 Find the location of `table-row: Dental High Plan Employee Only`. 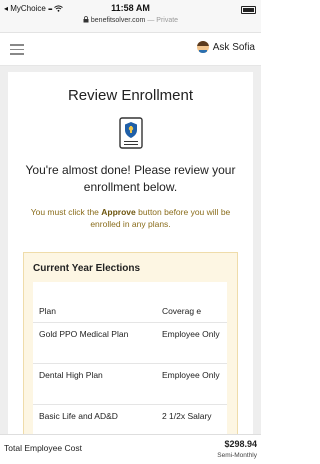

table-row: Dental High Plan Employee Only is located at coordinates (130, 384).